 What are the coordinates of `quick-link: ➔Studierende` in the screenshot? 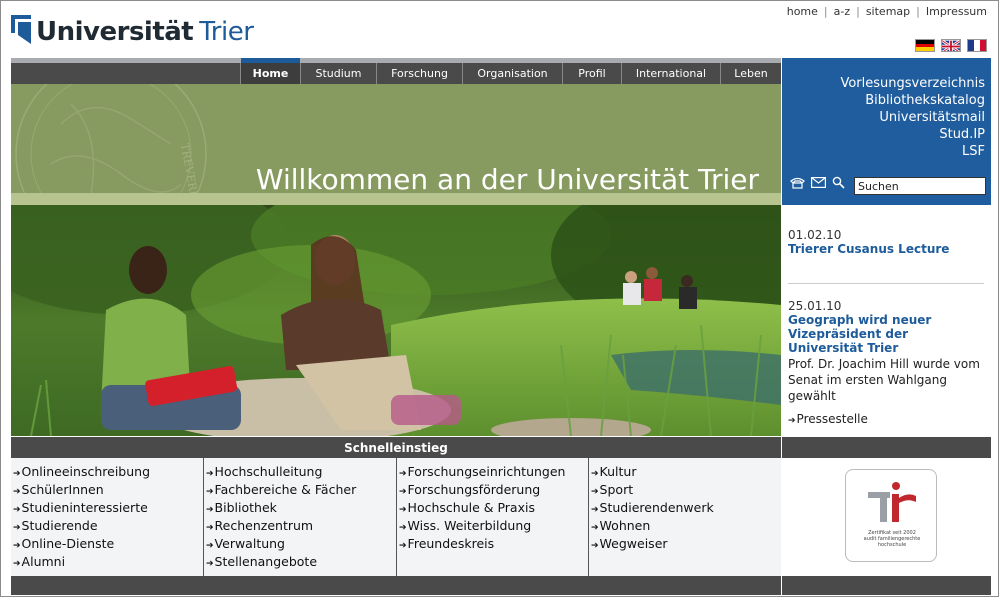 It's located at (81, 527).